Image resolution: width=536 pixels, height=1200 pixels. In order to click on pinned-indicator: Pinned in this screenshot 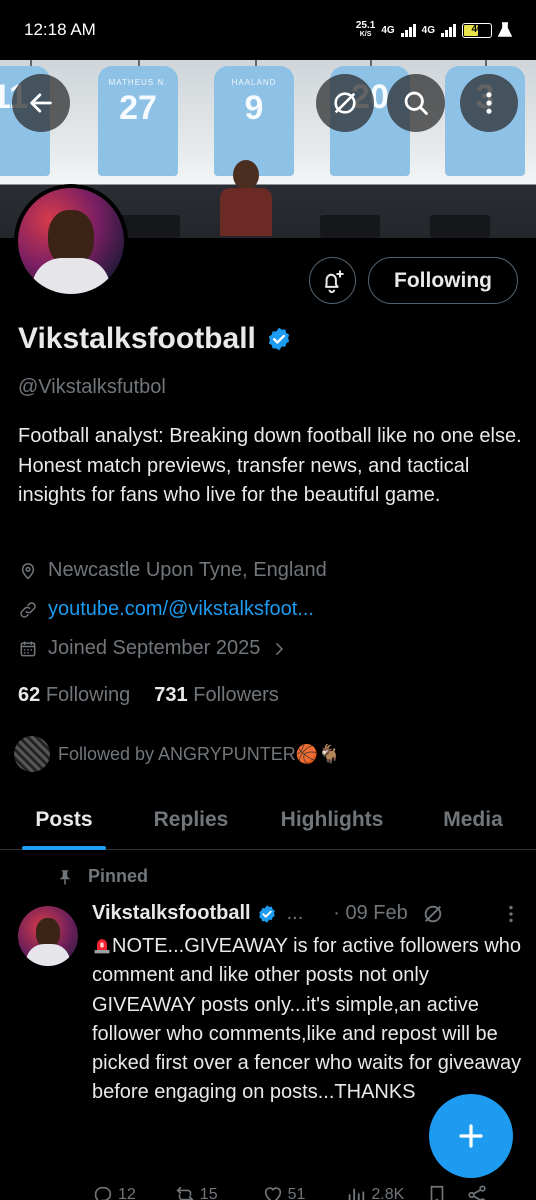, I will do `click(102, 876)`.